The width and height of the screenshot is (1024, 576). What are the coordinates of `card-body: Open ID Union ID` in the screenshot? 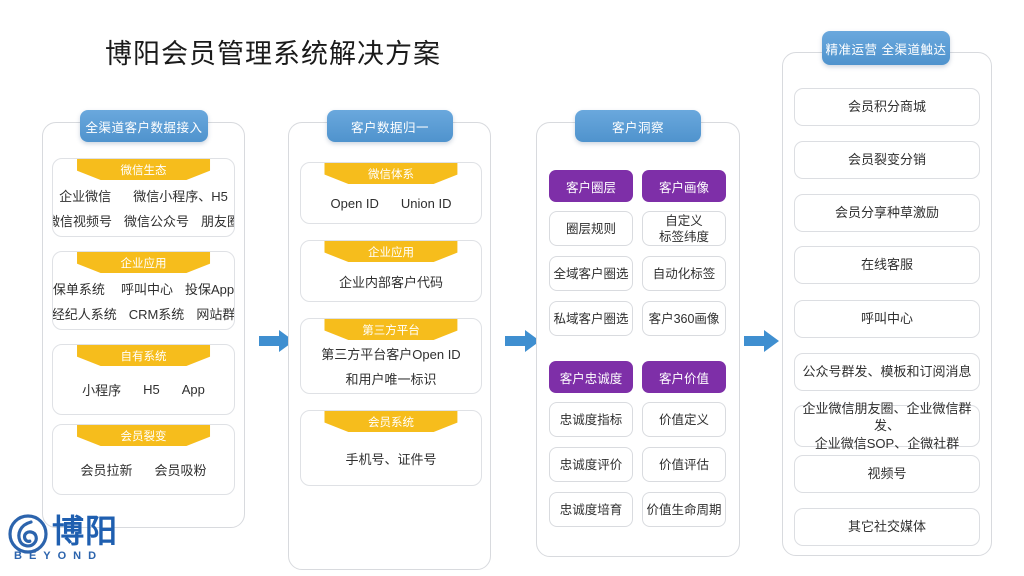 It's located at (391, 205).